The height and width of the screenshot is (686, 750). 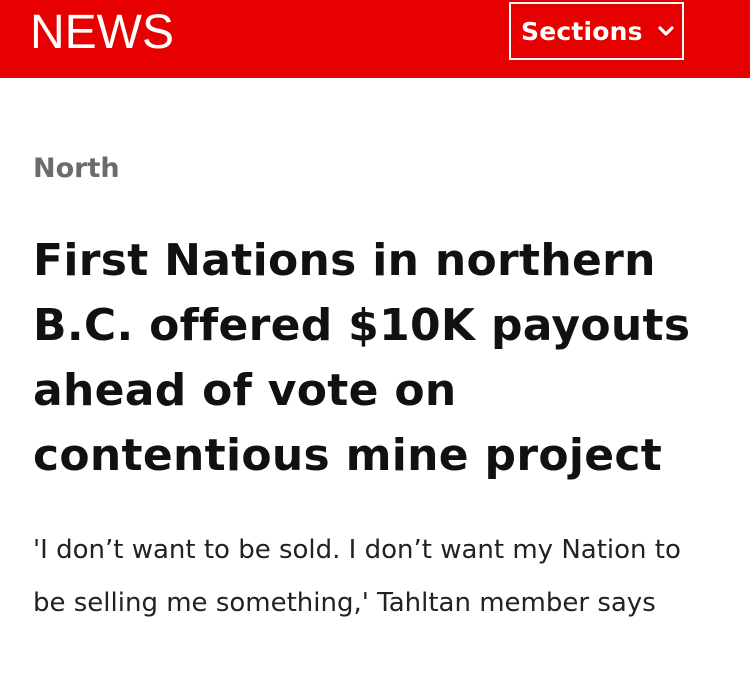 I want to click on sections-label: Sections, so click(x=582, y=31).